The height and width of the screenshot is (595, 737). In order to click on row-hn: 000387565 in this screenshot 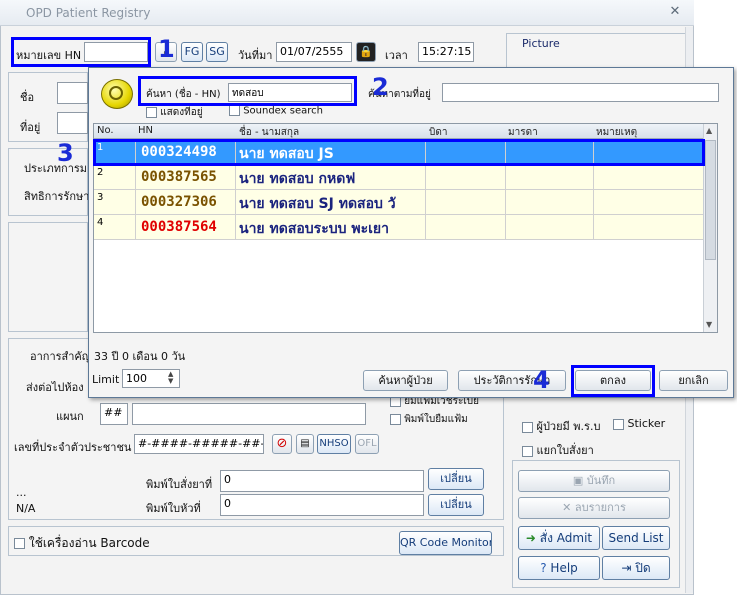, I will do `click(186, 177)`.